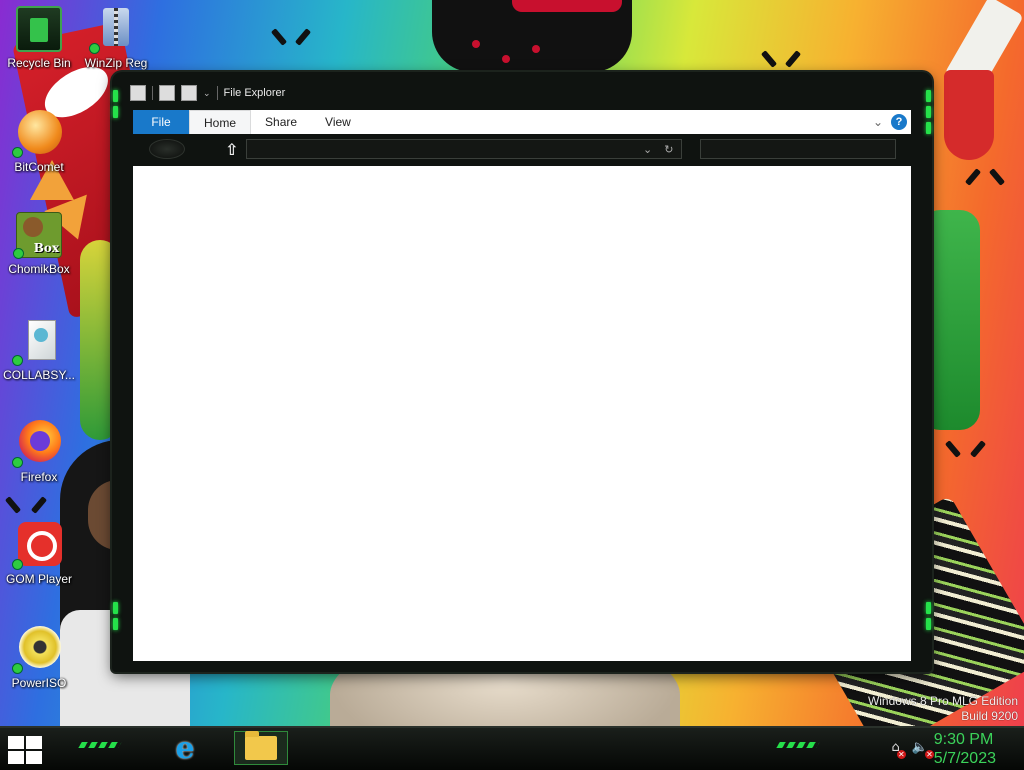 The height and width of the screenshot is (770, 1024). Describe the element at coordinates (464, 149) in the screenshot. I see `address-bar: ⌄ ↻` at that location.